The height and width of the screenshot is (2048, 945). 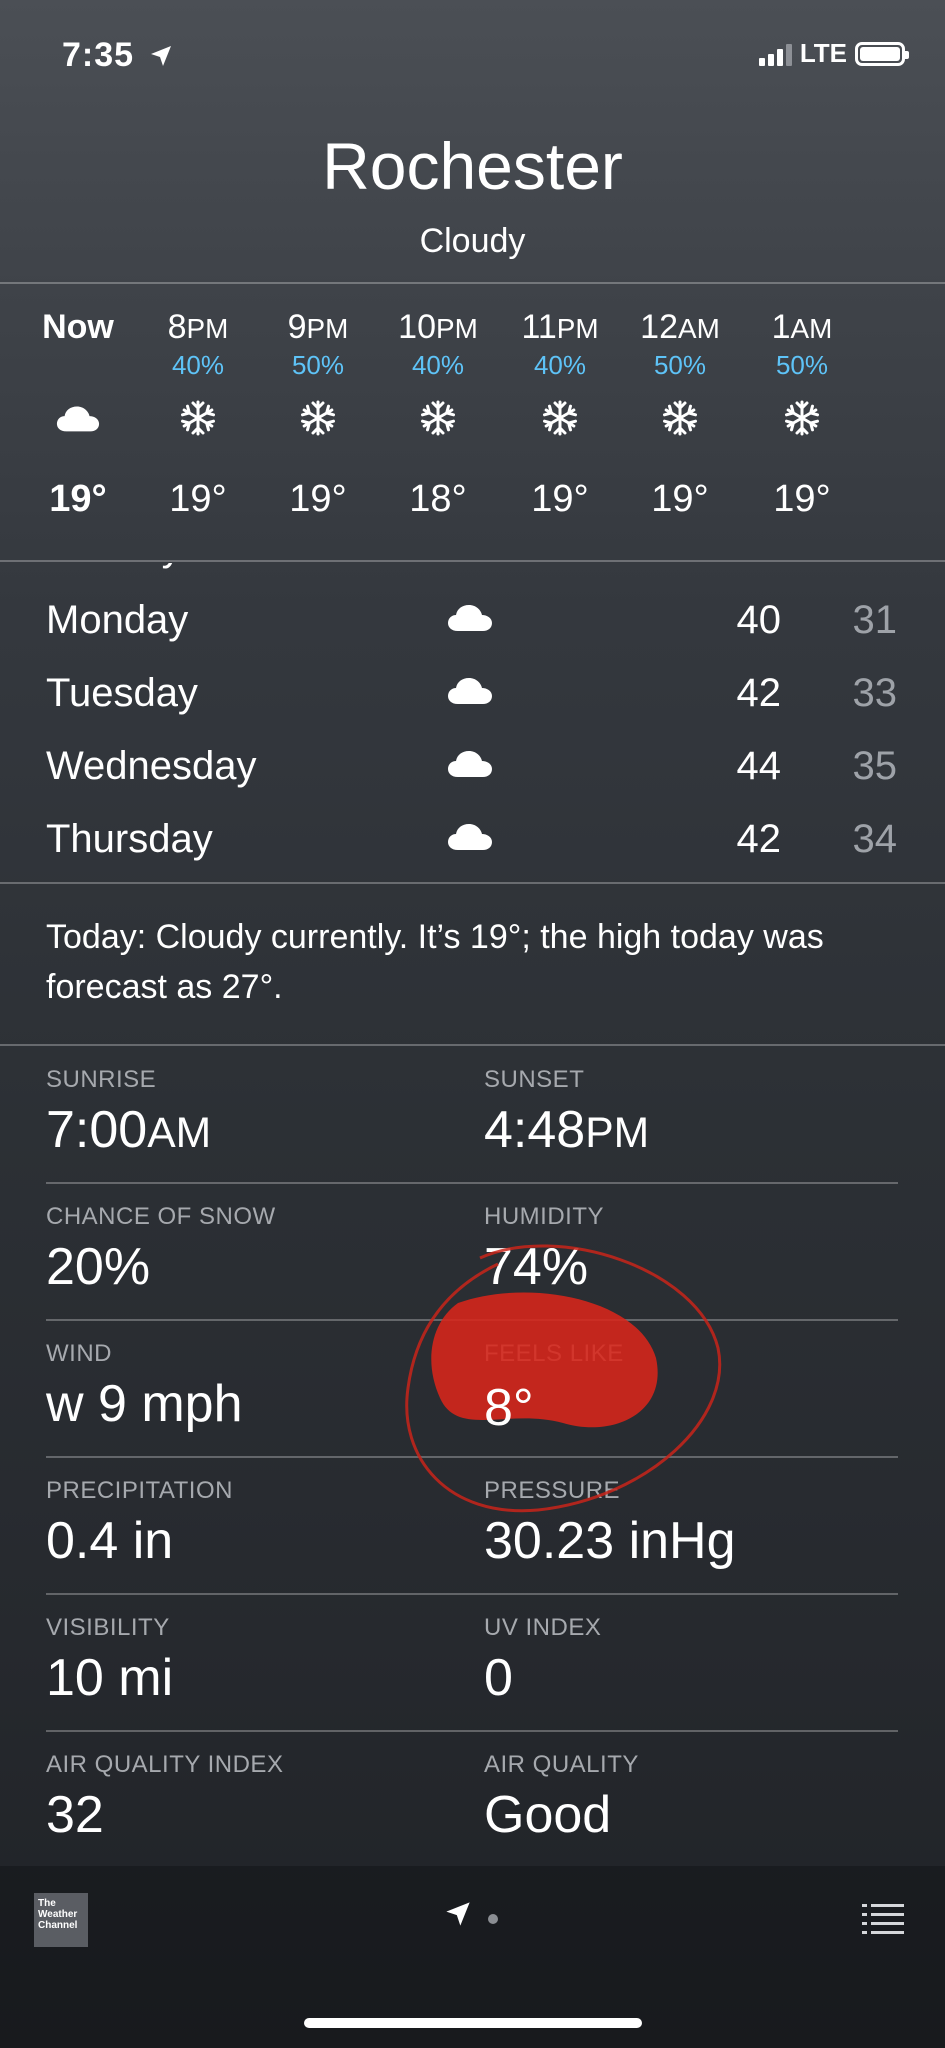 What do you see at coordinates (563, 1378) in the screenshot?
I see `annotation-circle-icon` at bounding box center [563, 1378].